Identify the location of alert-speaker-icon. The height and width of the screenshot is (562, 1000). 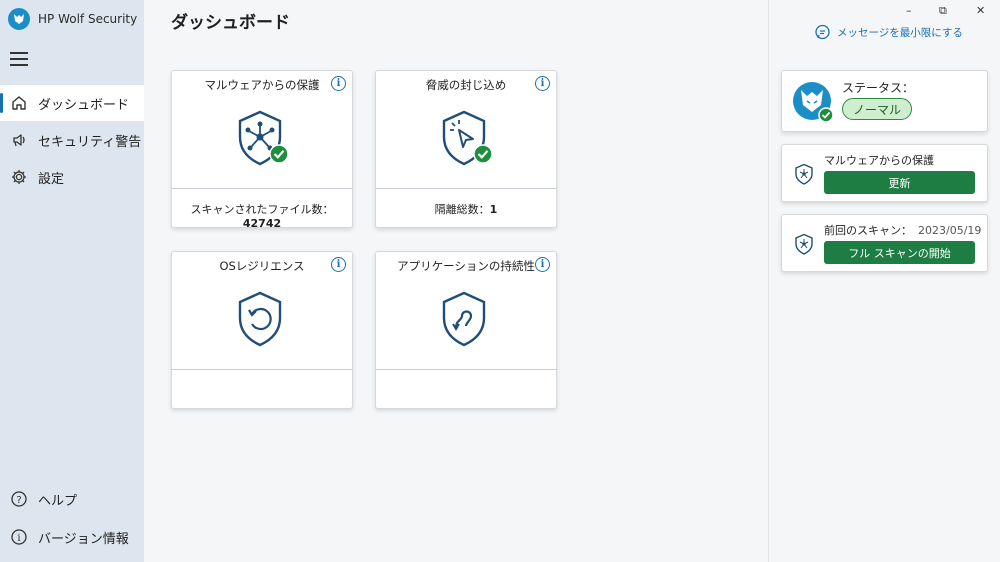
(19, 140).